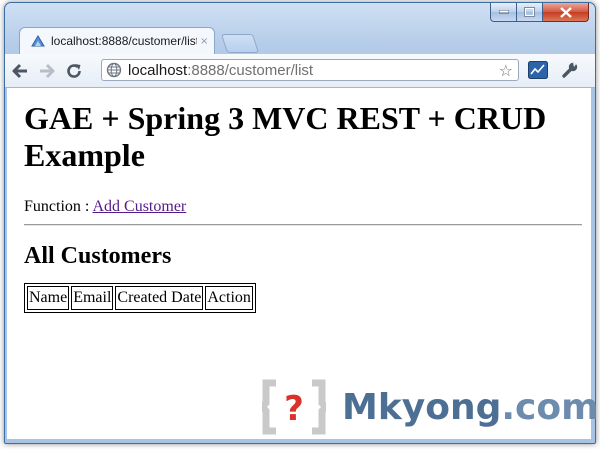  What do you see at coordinates (204, 41) in the screenshot?
I see `tab-close-icon: ×` at bounding box center [204, 41].